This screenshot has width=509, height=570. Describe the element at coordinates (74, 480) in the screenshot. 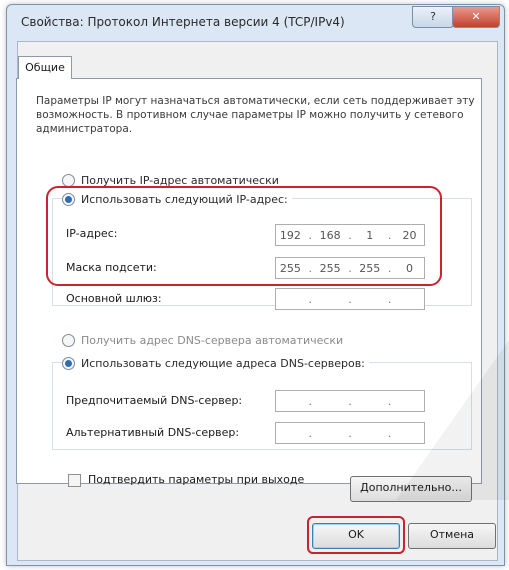

I see `validate-checkbox` at that location.